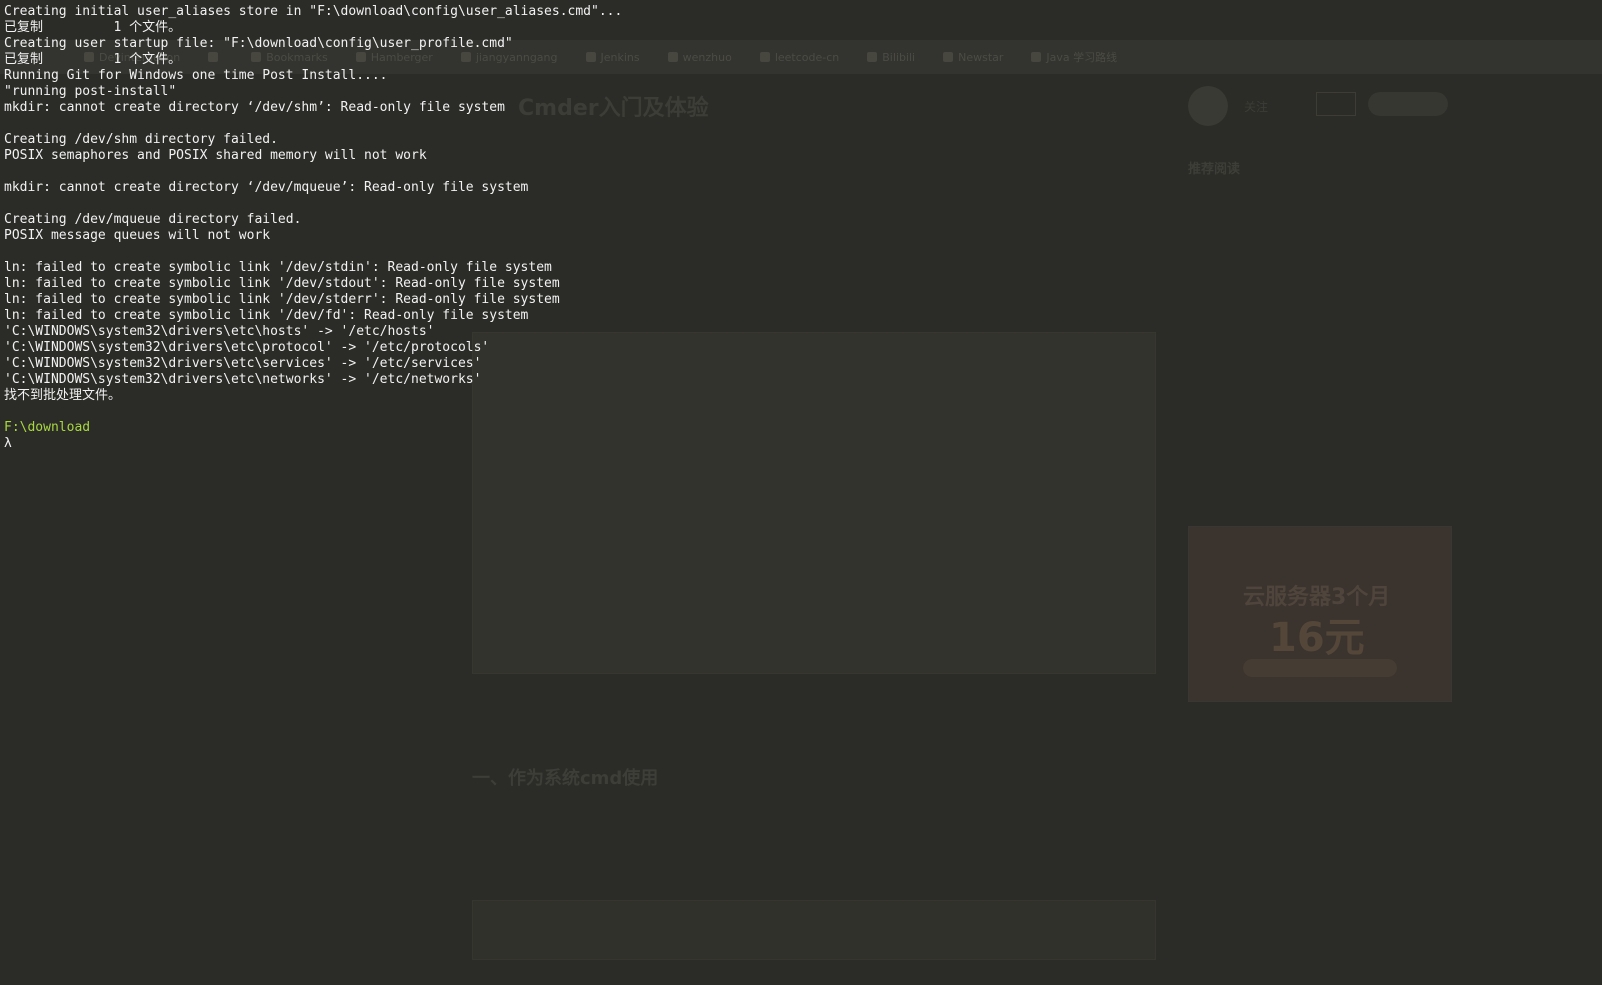 This screenshot has height=985, width=1602. Describe the element at coordinates (90, 91) in the screenshot. I see `terminal-line: "running post-install"` at that location.